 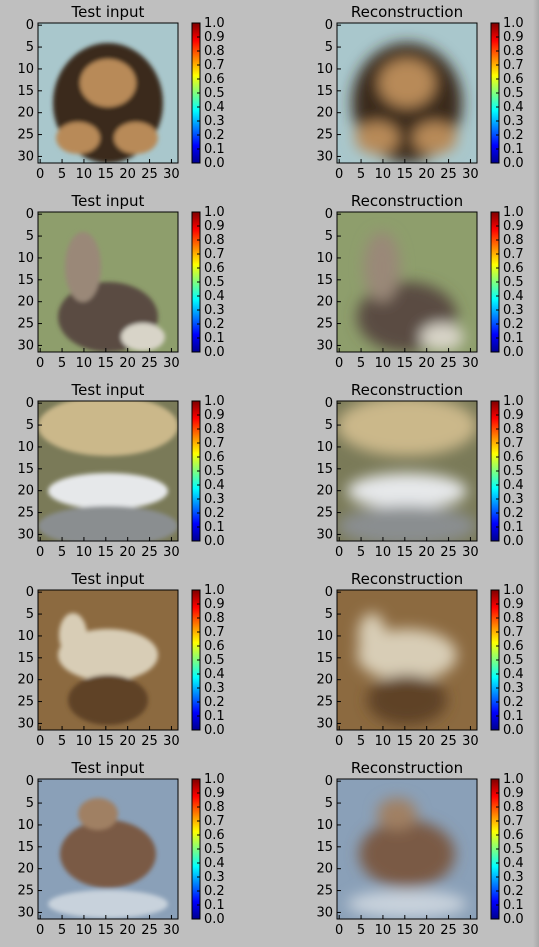 What do you see at coordinates (108, 768) in the screenshot?
I see `subplot-title: Test input` at bounding box center [108, 768].